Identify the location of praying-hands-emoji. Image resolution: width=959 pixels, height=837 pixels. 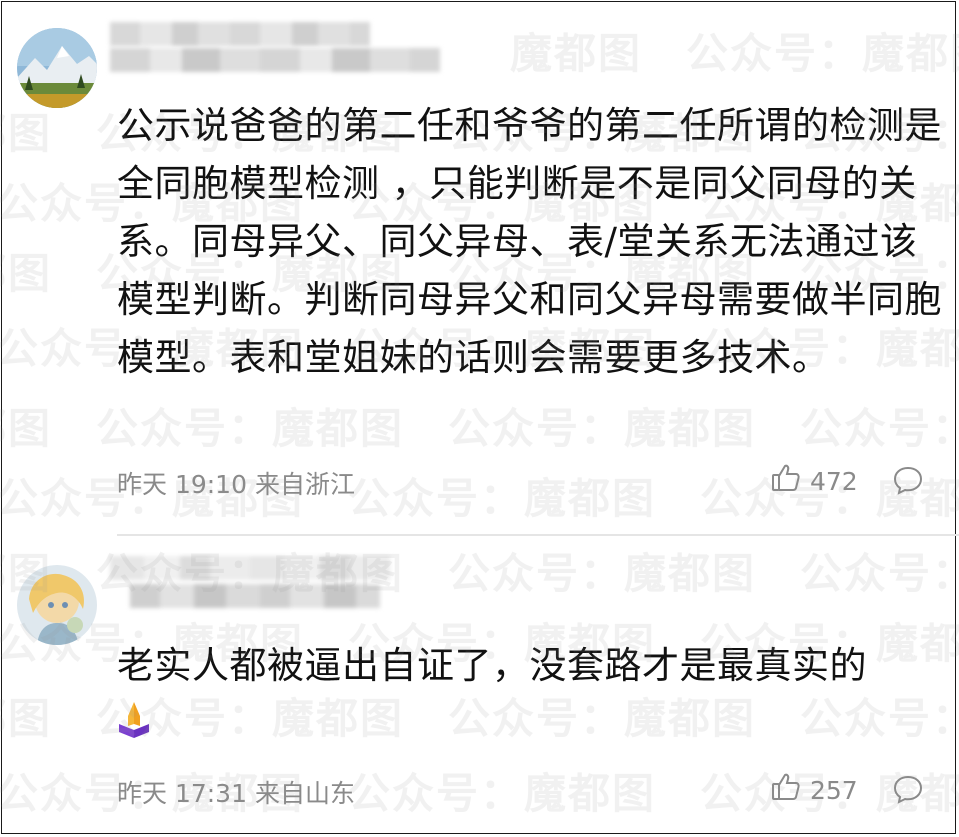
(134, 726).